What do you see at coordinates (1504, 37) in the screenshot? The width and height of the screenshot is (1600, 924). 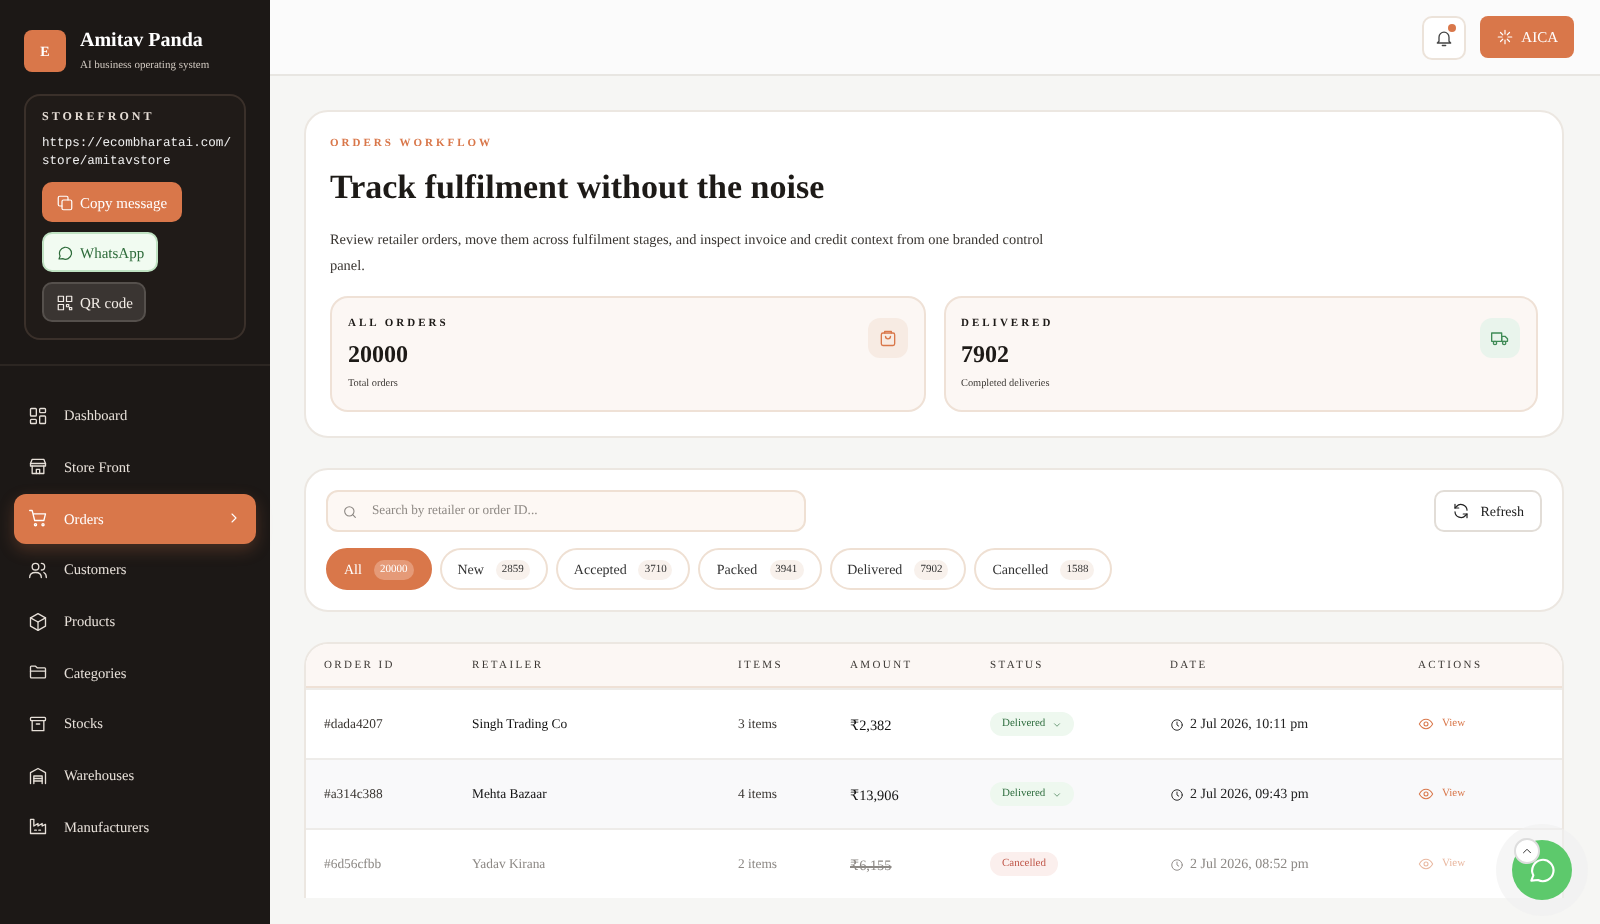 I see `sparkle-icon` at bounding box center [1504, 37].